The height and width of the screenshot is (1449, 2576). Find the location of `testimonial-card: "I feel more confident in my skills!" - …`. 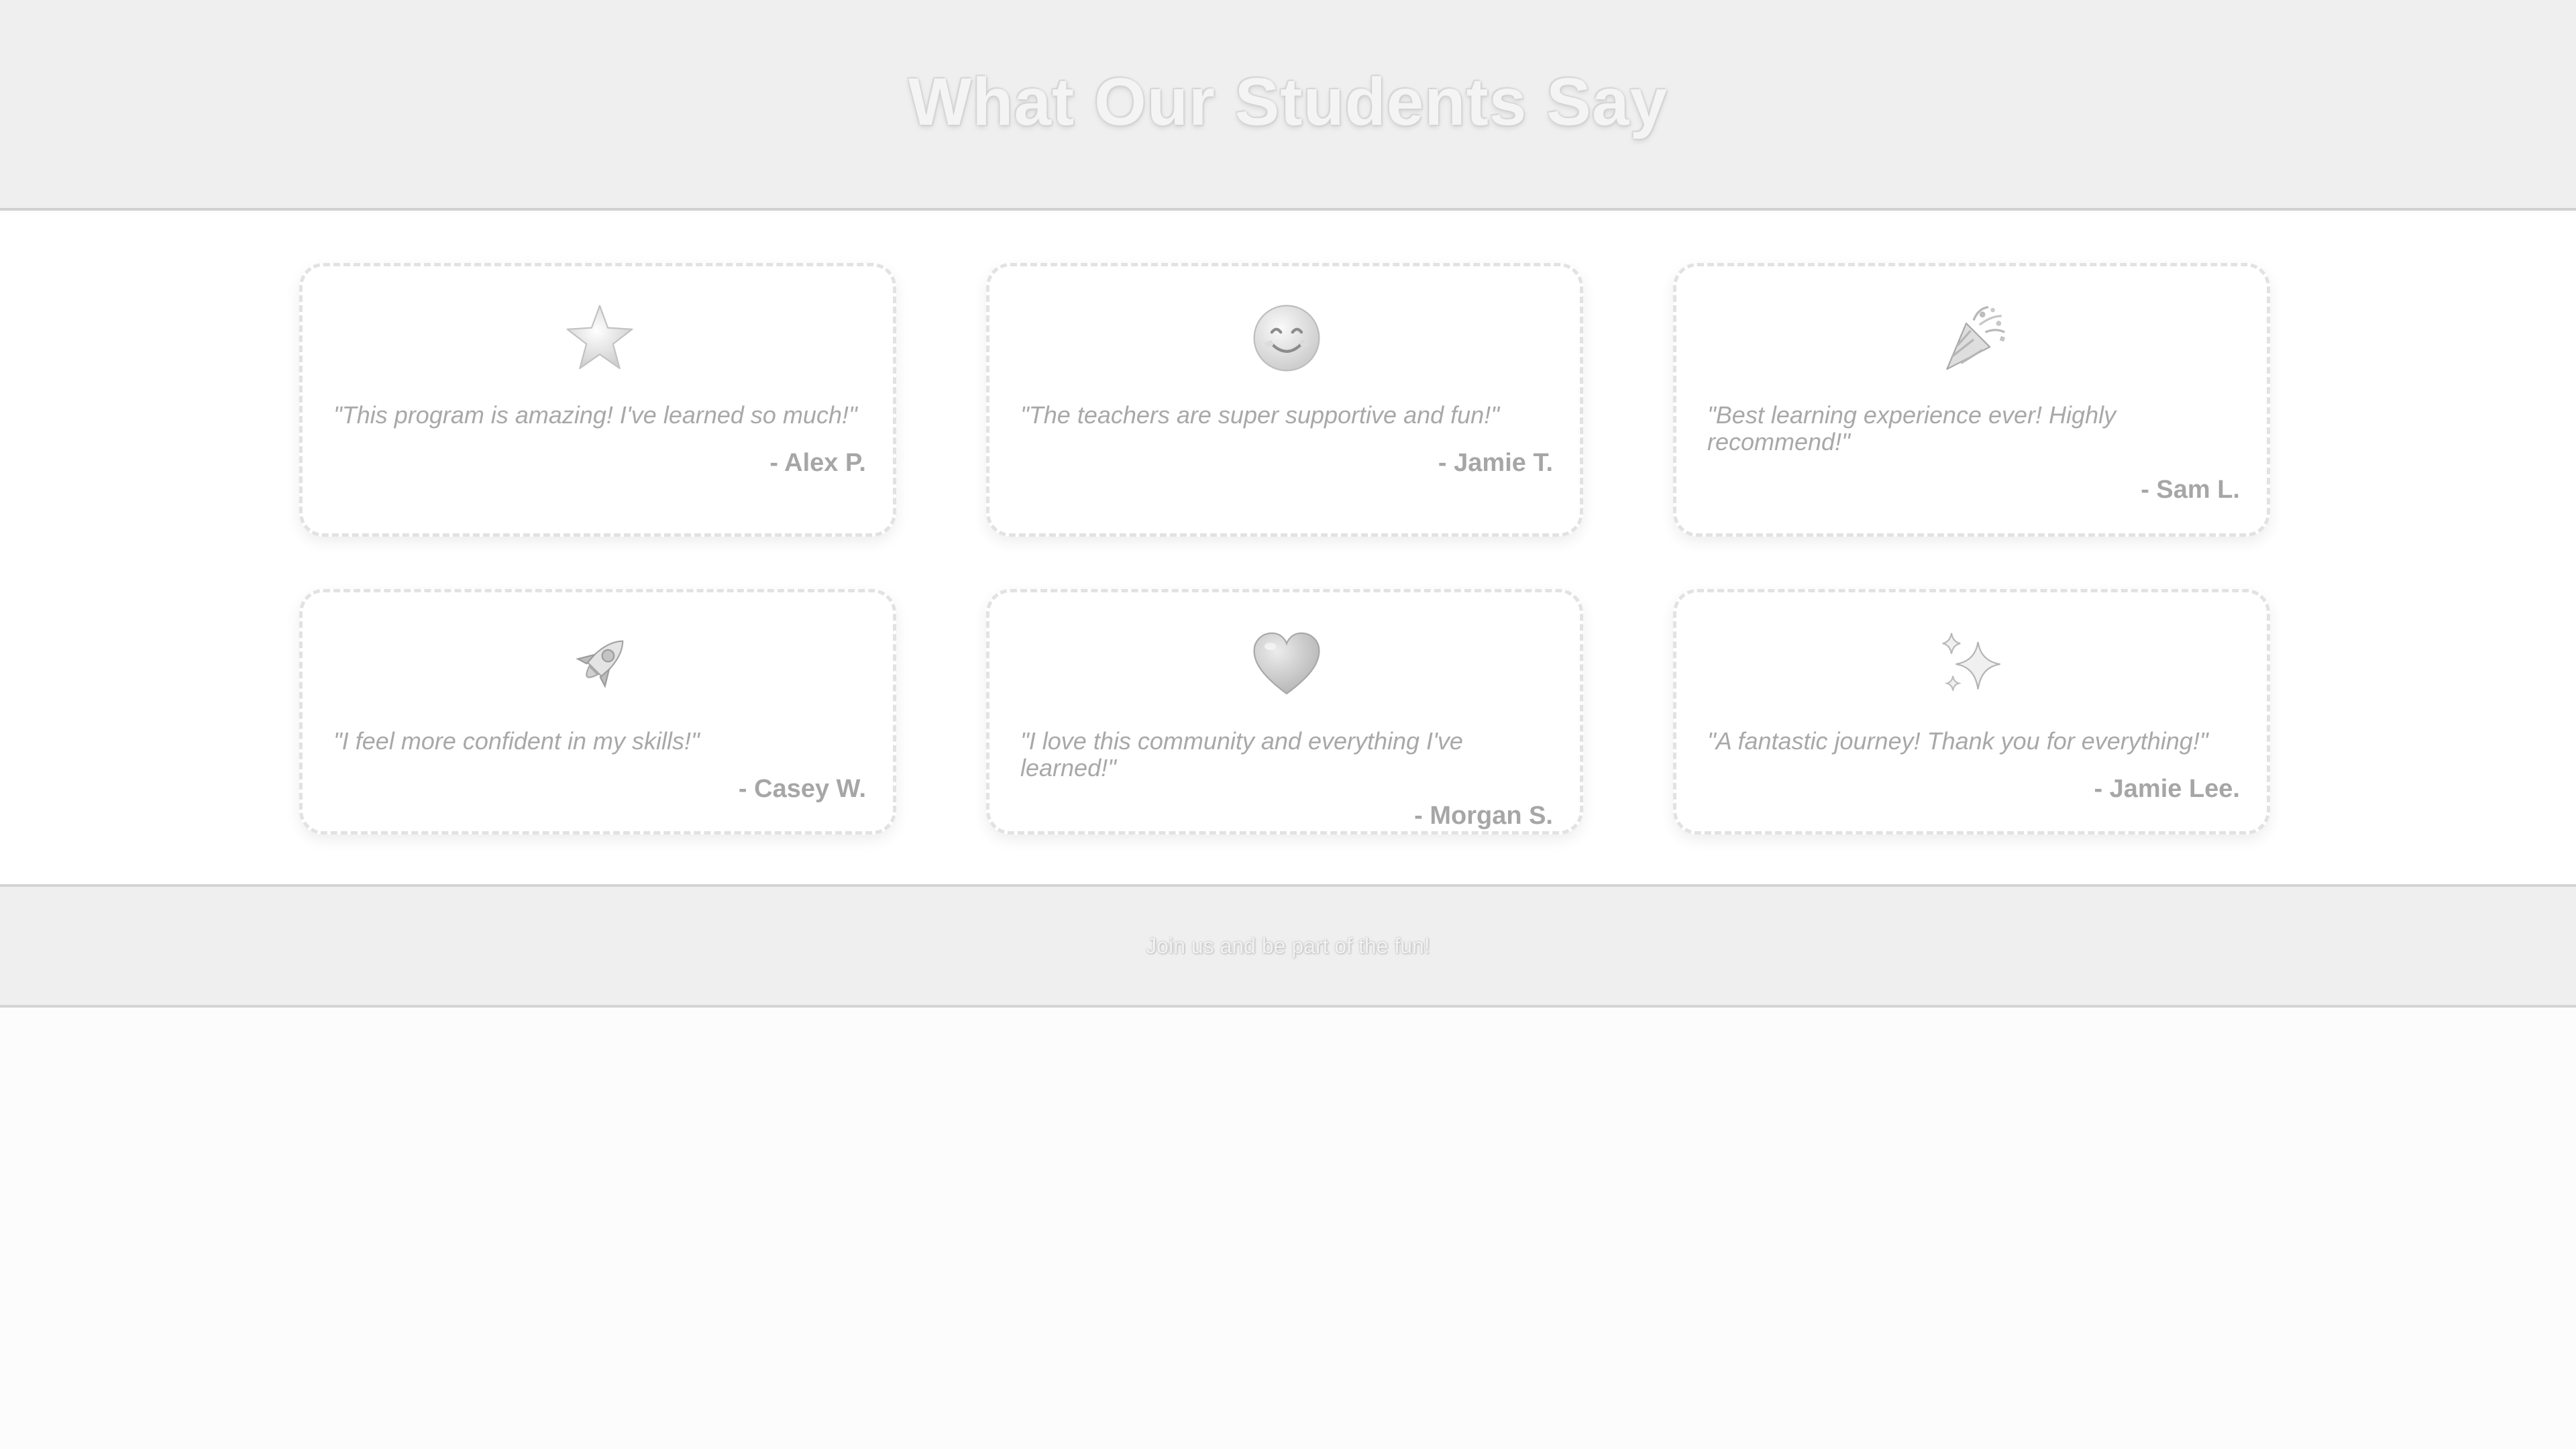

testimonial-card: "I feel more confident in my skills!" - … is located at coordinates (597, 712).